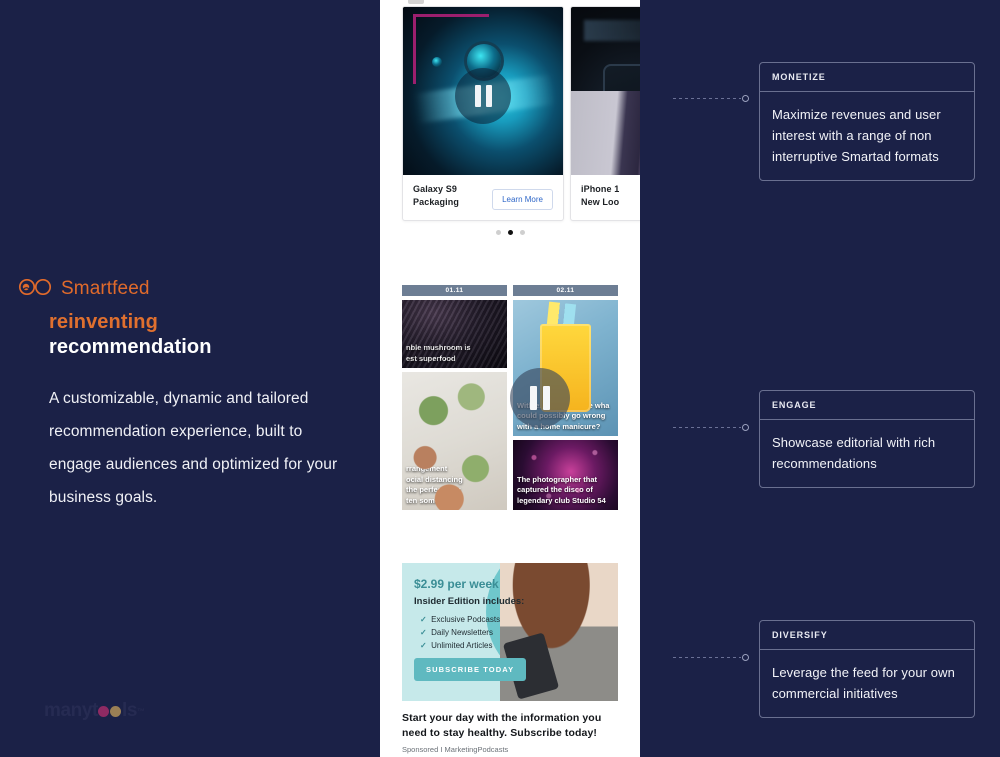  Describe the element at coordinates (141, 711) in the screenshot. I see `watermark-trademark: ™` at that location.